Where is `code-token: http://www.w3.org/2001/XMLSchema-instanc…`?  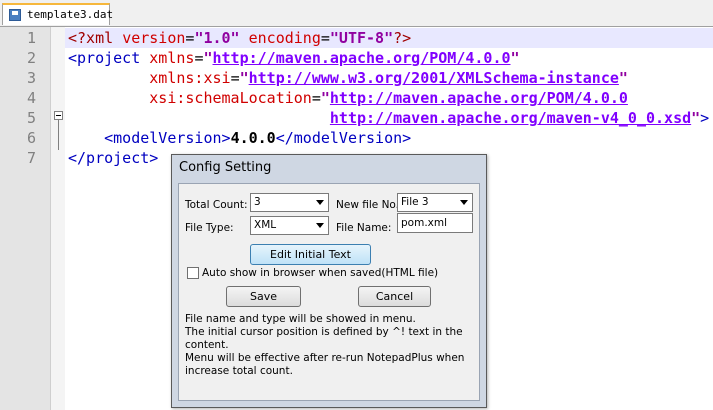 code-token: http://www.w3.org/2001/XMLSchema-instanc… is located at coordinates (433, 78).